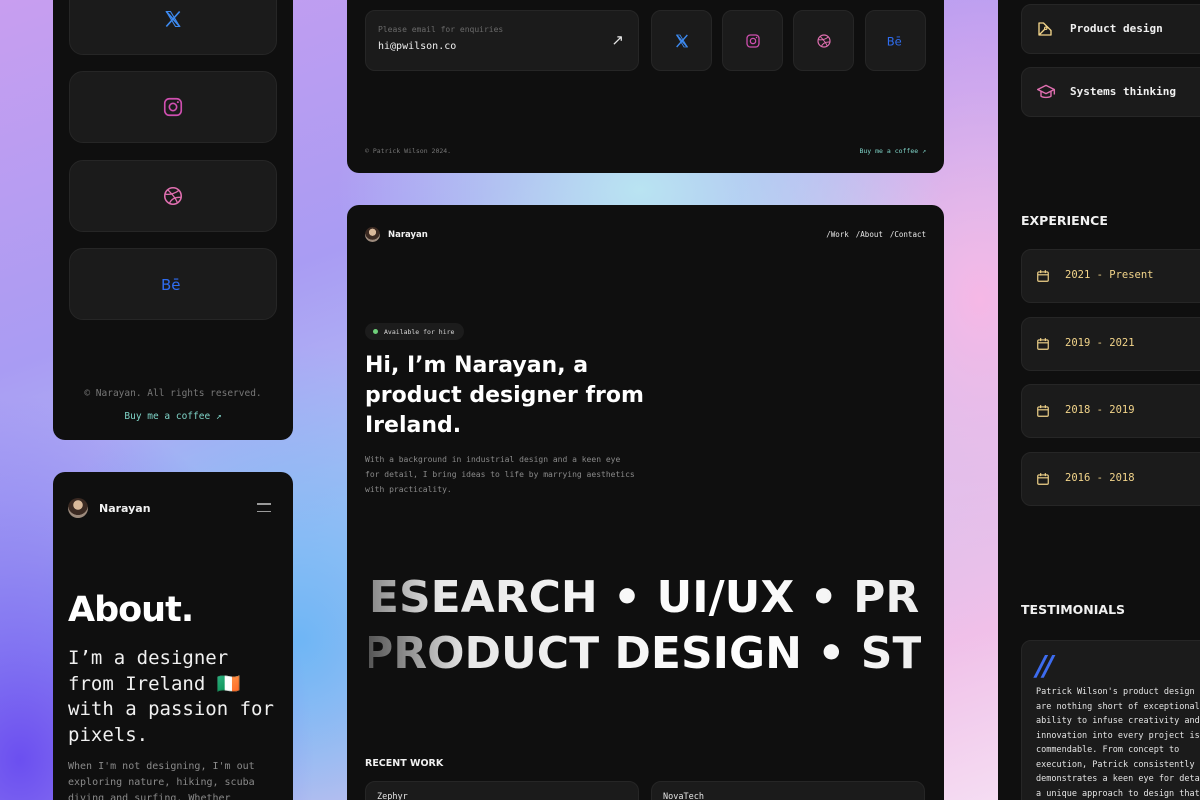 This screenshot has width=1200, height=800. Describe the element at coordinates (1046, 91) in the screenshot. I see `graduation-cap-icon` at that location.